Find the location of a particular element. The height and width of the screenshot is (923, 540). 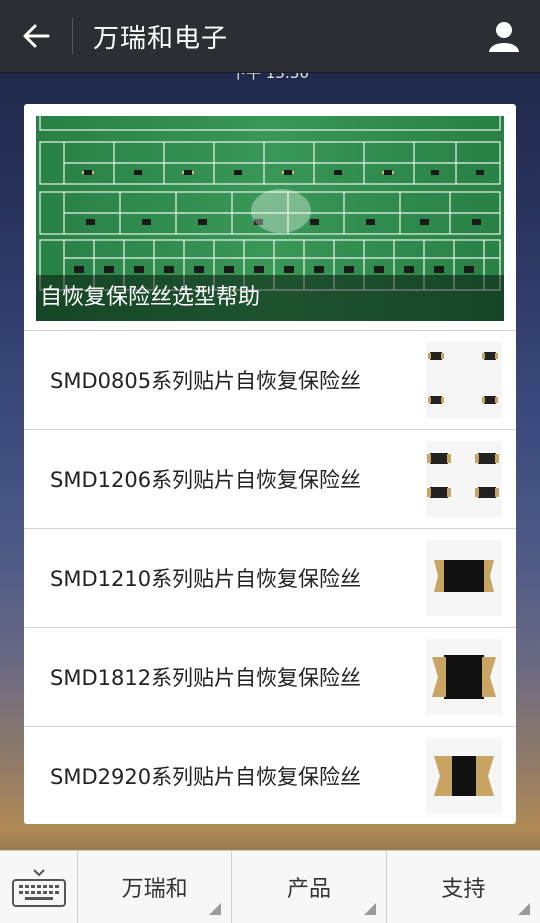

list-item-label: SMD2920系列贴片自恢复保险丝 is located at coordinates (206, 776).